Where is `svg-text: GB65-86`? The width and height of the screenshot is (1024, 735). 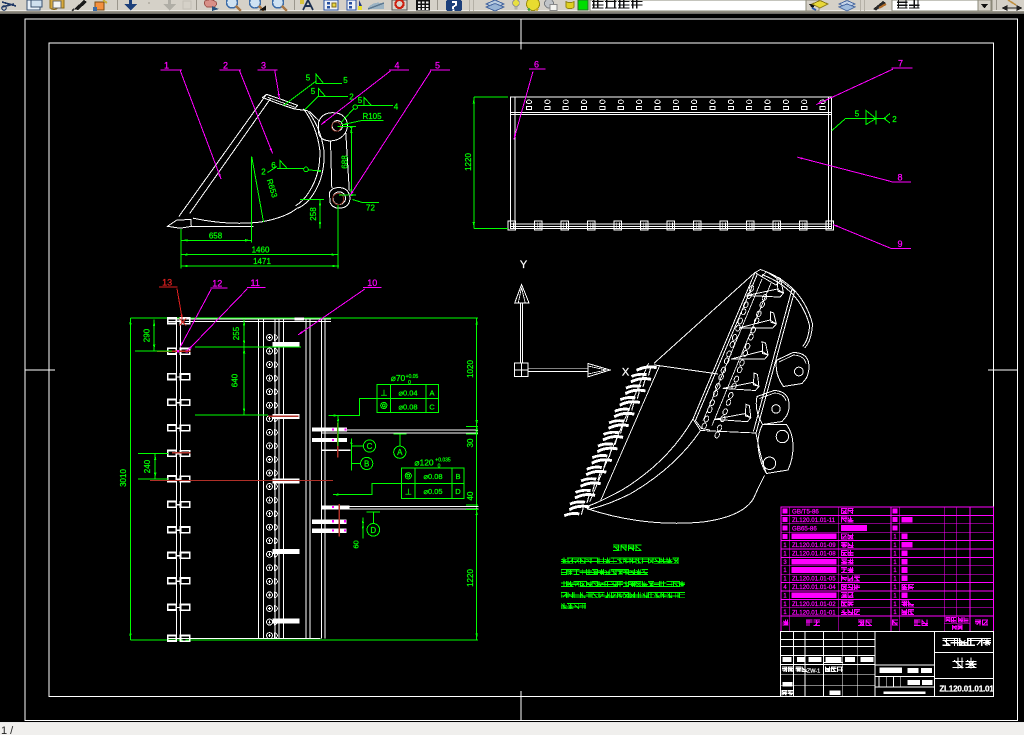 svg-text: GB65-86 is located at coordinates (804, 528).